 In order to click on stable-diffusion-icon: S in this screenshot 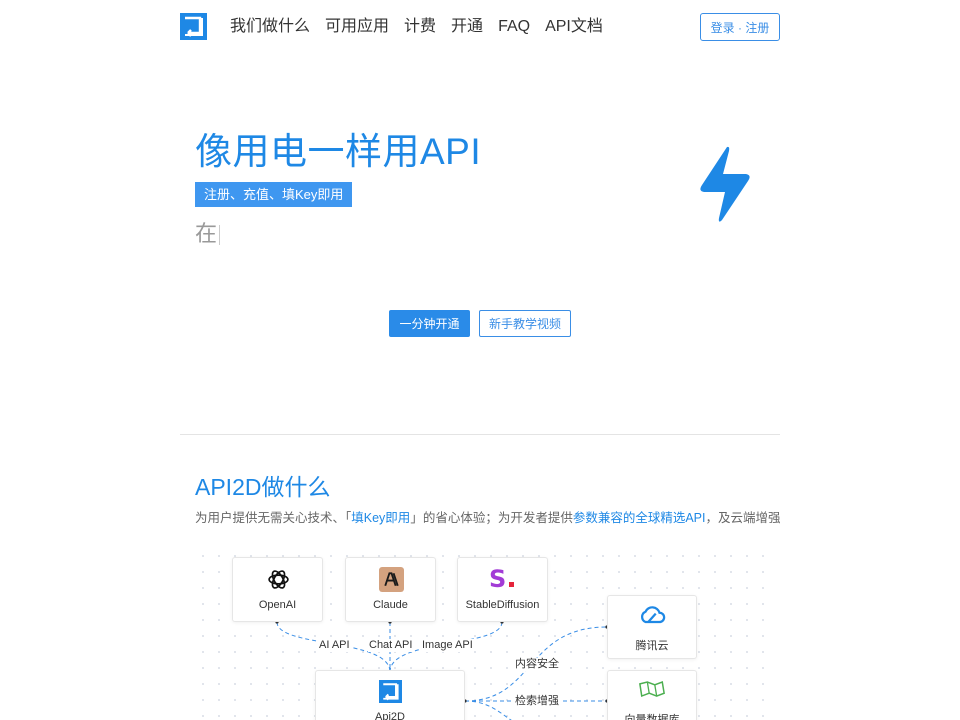, I will do `click(501, 579)`.